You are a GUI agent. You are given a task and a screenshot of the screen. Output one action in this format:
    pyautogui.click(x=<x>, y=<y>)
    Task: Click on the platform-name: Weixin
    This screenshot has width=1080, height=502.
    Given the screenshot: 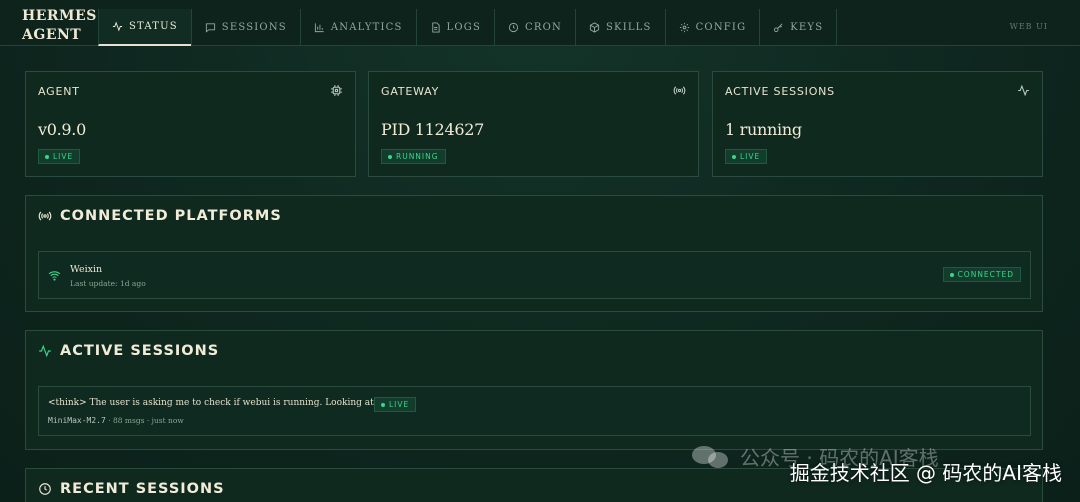 What is the action you would take?
    pyautogui.click(x=86, y=269)
    